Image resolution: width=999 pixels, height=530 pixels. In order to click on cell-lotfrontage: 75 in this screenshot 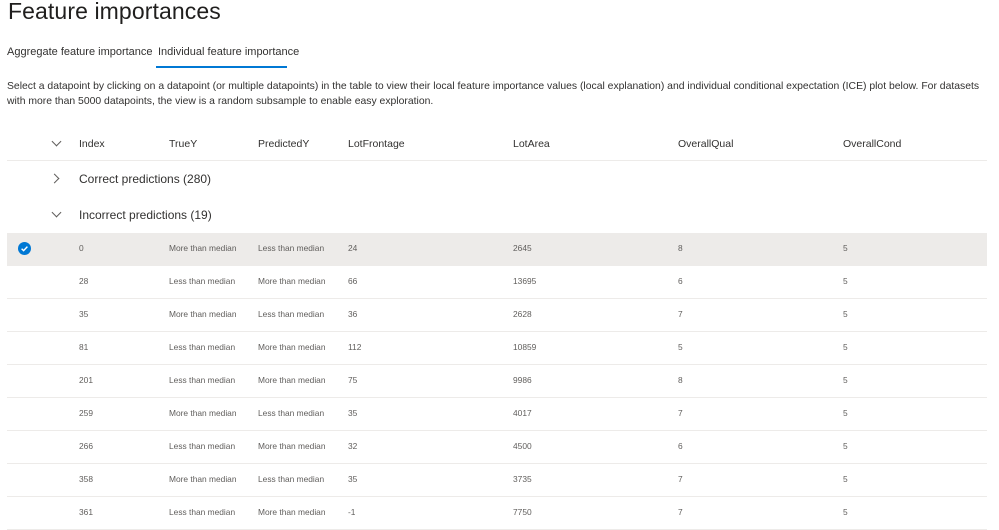, I will do `click(353, 380)`.